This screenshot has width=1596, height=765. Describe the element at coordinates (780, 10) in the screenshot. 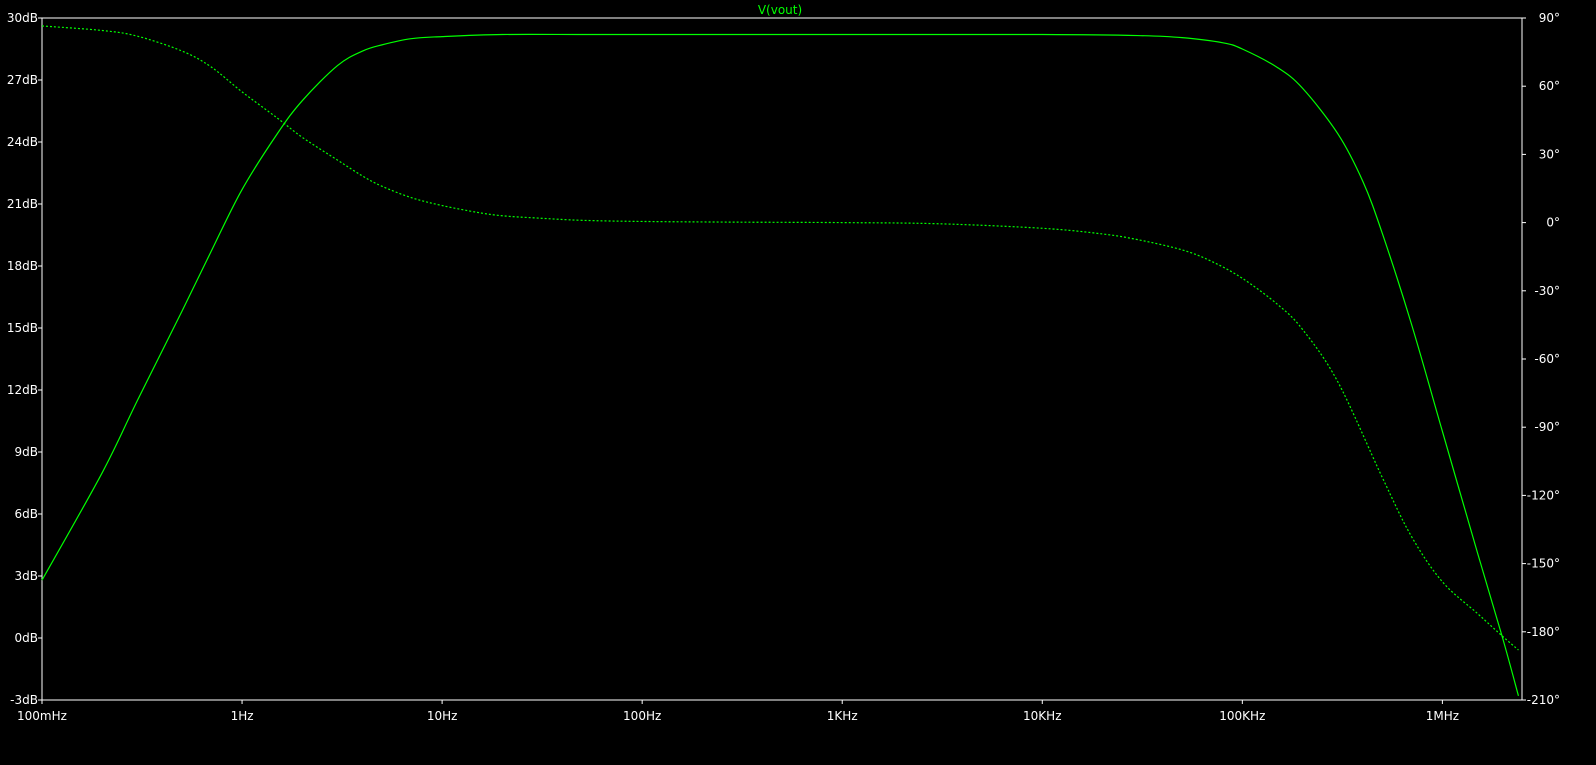

I see `chart-title: V(vout)` at that location.